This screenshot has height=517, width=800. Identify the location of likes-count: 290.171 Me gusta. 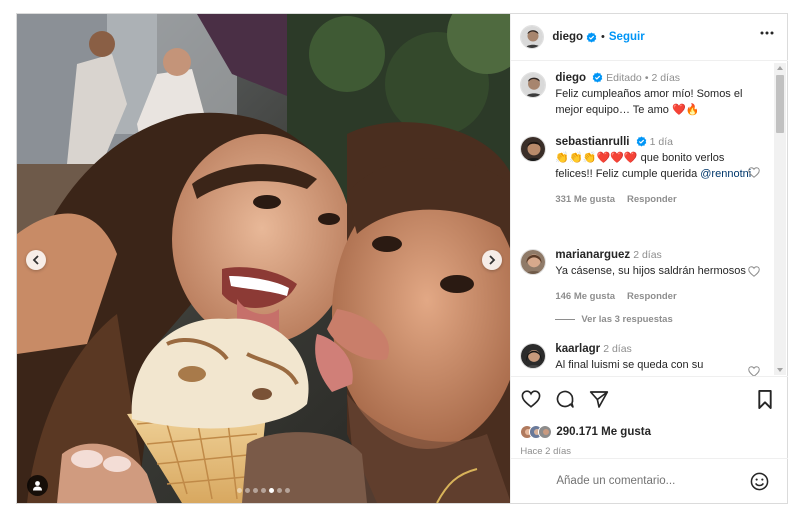
(603, 432).